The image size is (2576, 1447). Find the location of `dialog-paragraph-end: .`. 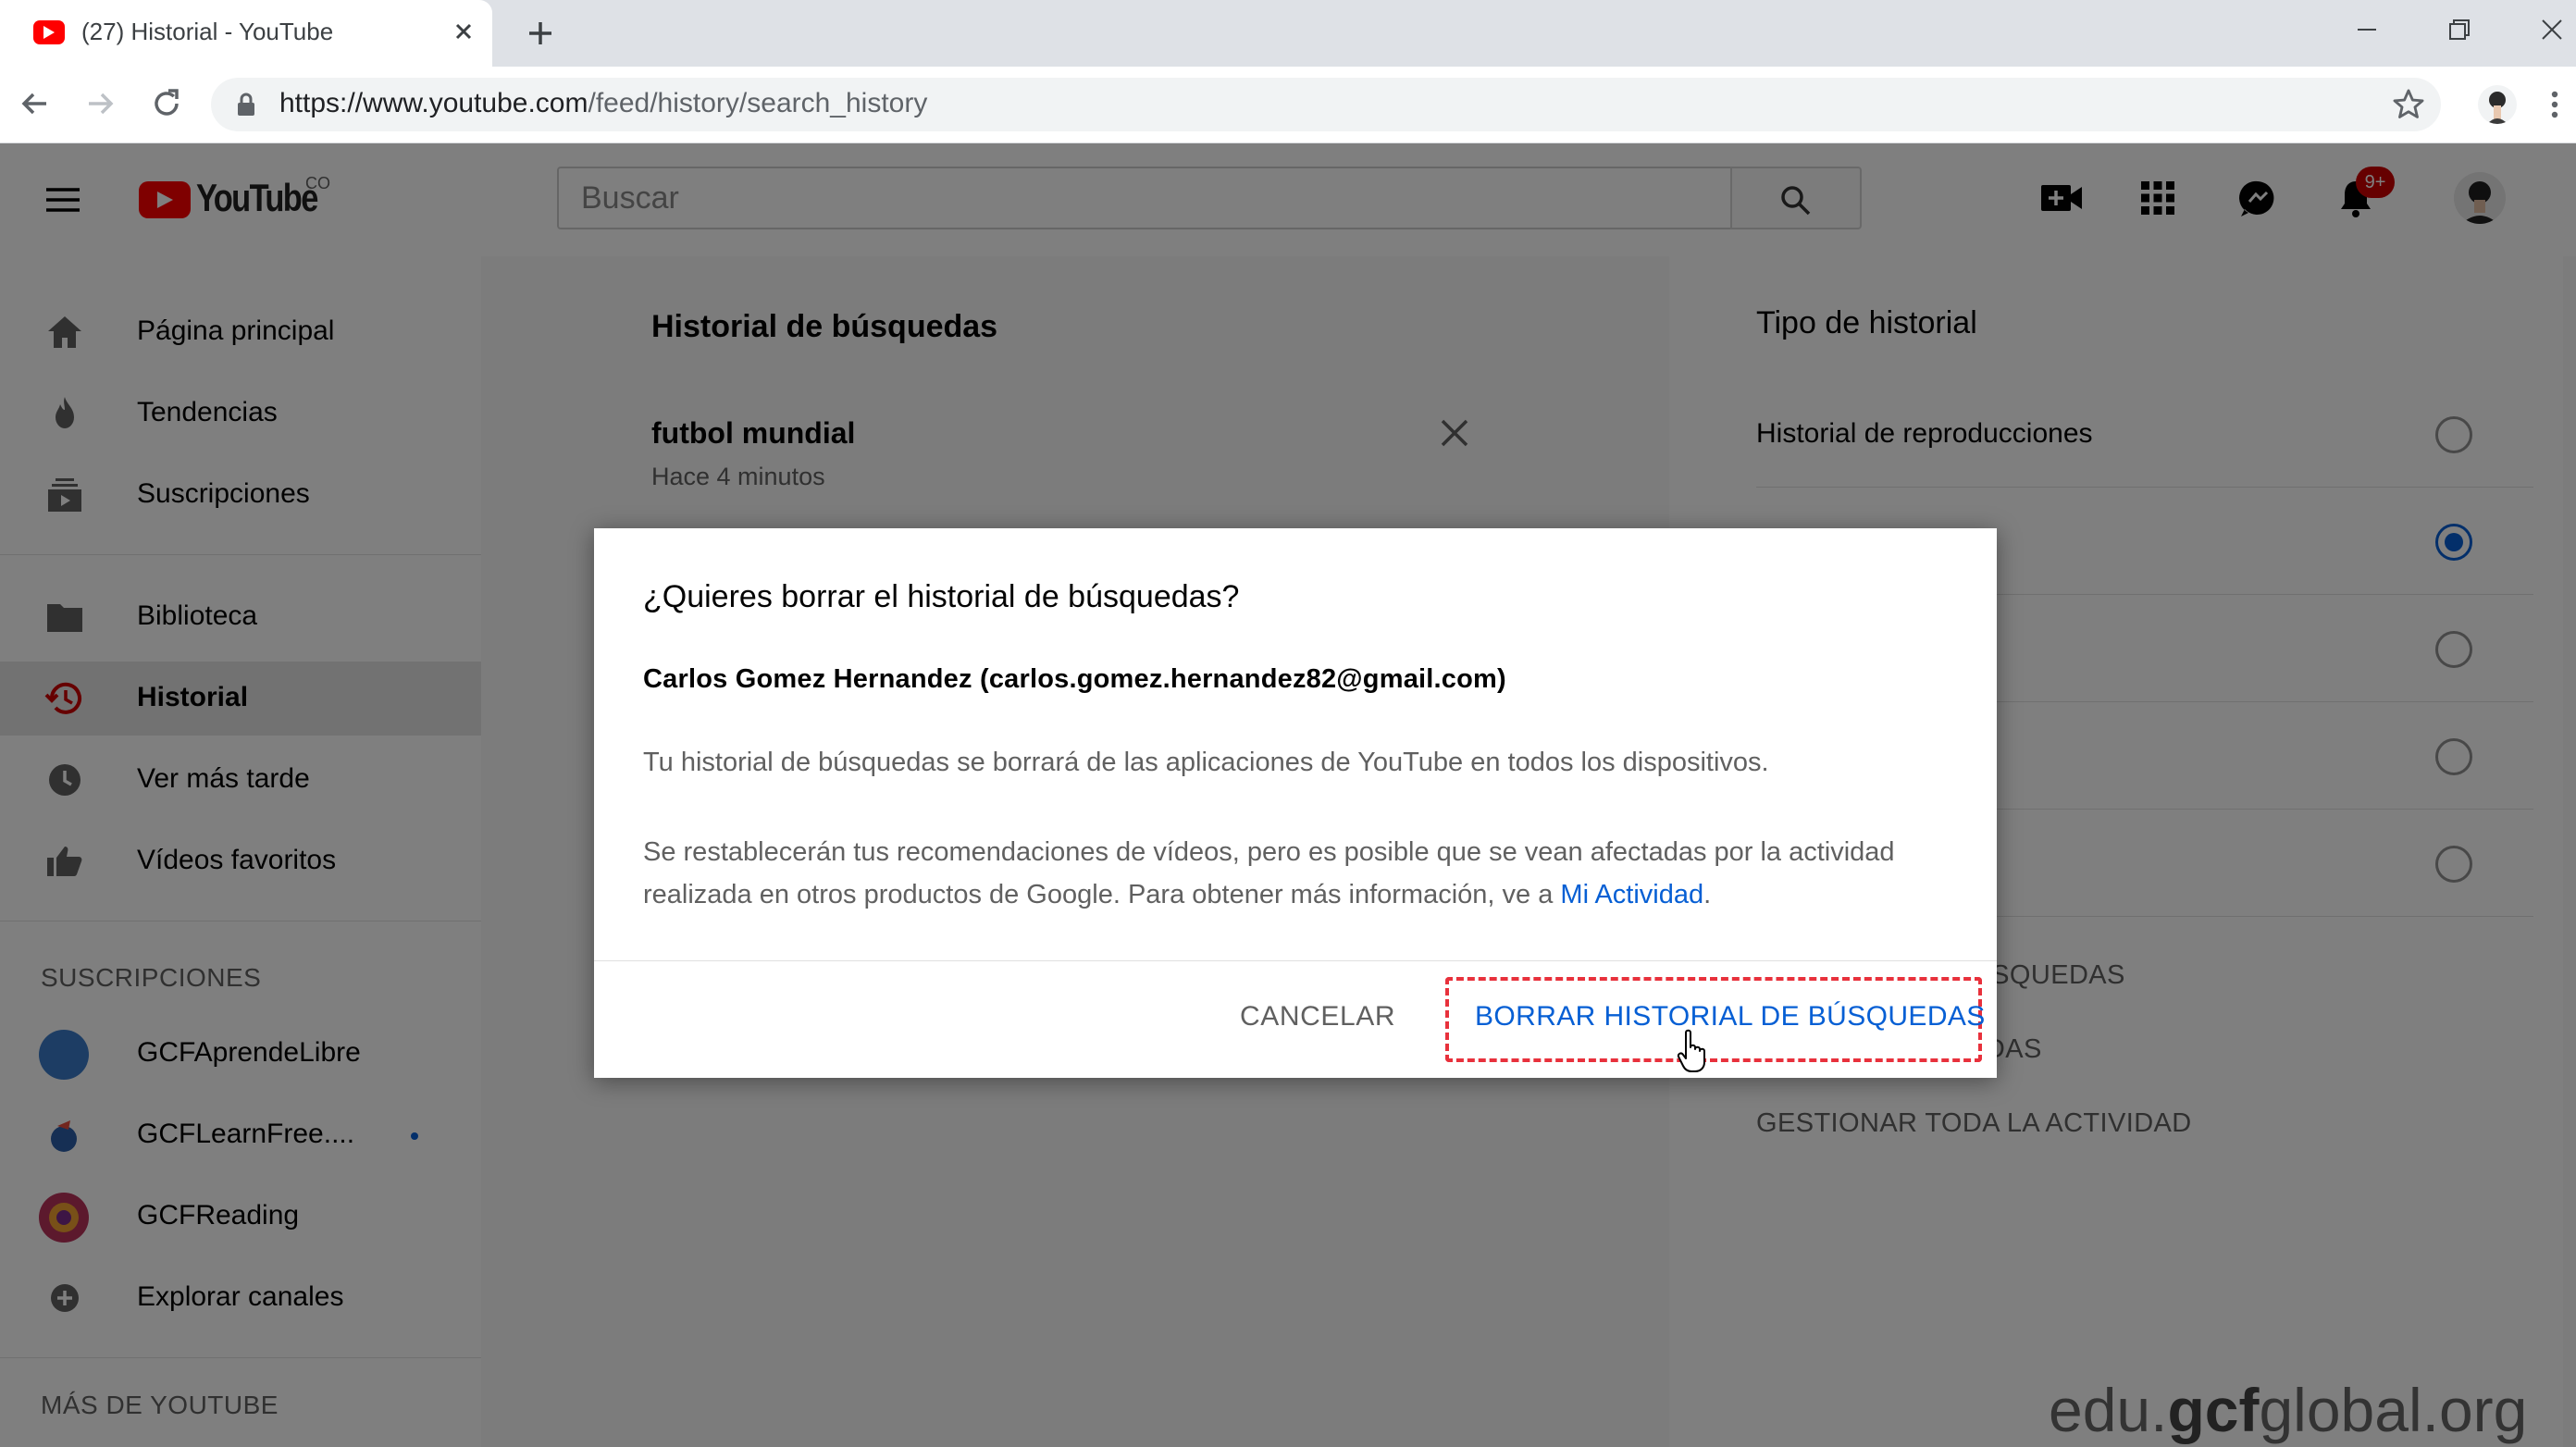

dialog-paragraph-end: . is located at coordinates (1707, 894).